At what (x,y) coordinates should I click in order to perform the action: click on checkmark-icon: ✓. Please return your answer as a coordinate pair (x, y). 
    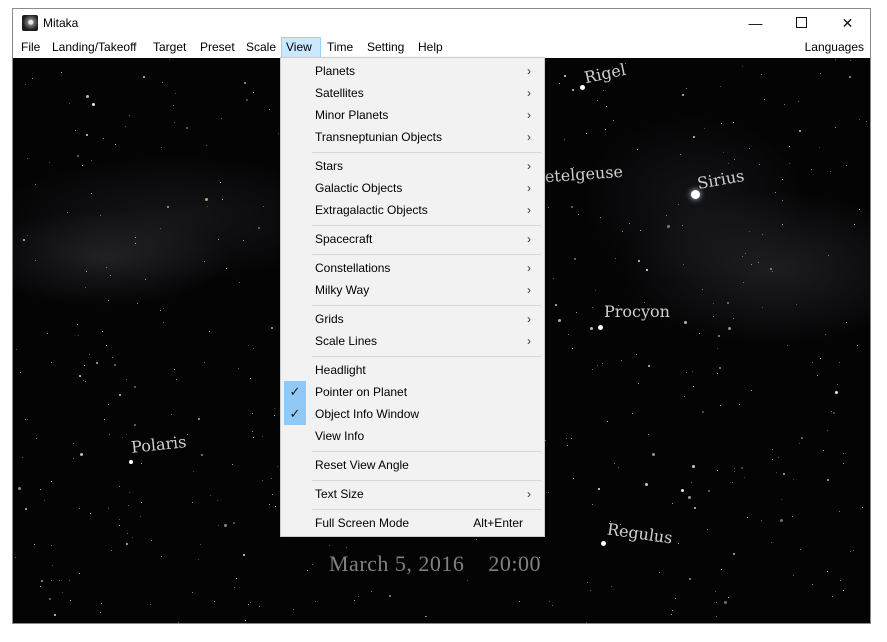
    Looking at the image, I should click on (295, 414).